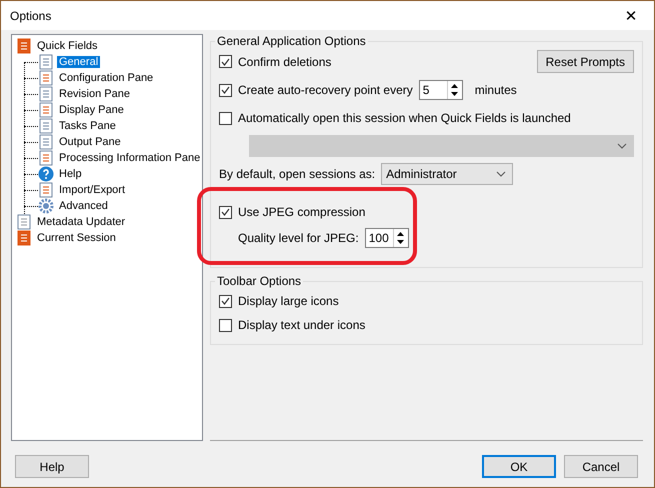 This screenshot has width=655, height=488. What do you see at coordinates (404, 118) in the screenshot?
I see `checkbox-label: Automatically open this session when Quick Fields is launched` at bounding box center [404, 118].